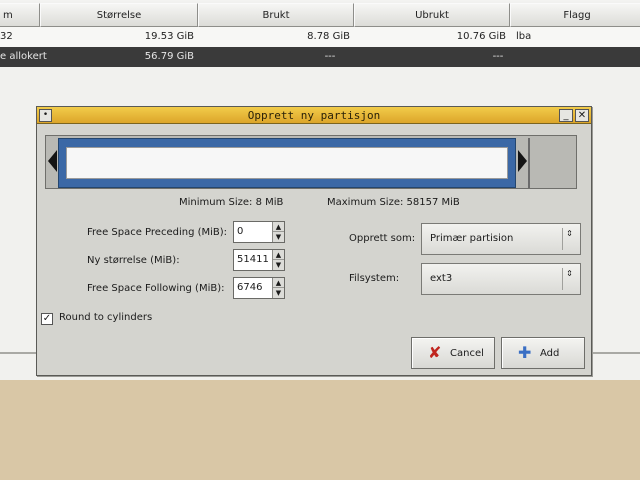 The height and width of the screenshot is (480, 640). Describe the element at coordinates (524, 36) in the screenshot. I see `cell-flags: lba` at that location.